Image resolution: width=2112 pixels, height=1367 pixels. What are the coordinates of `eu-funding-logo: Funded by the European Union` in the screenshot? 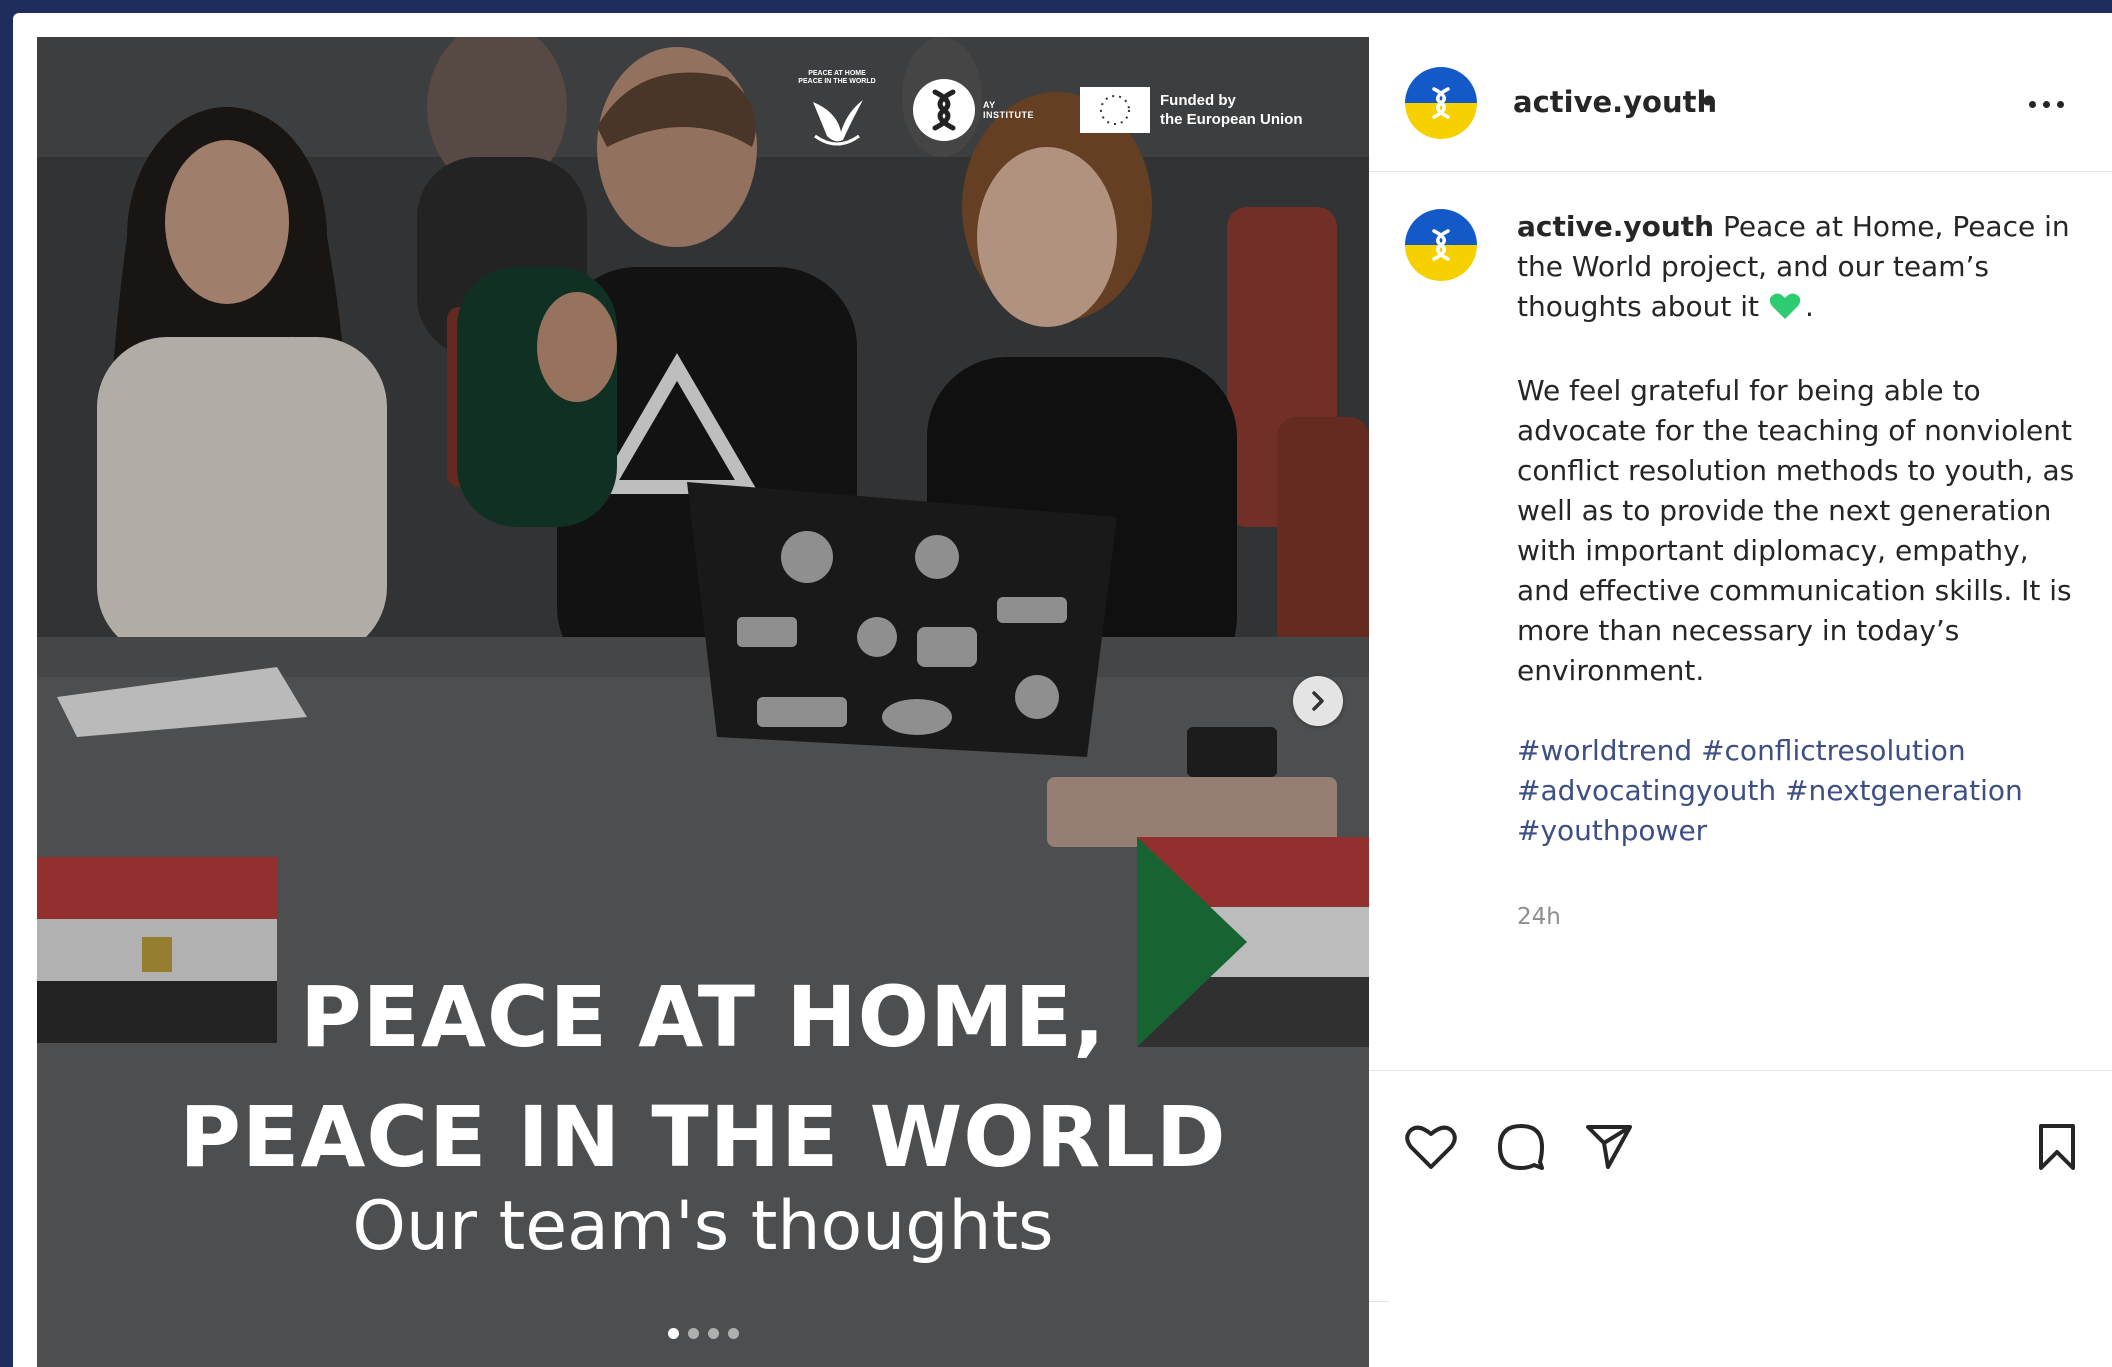 It's located at (1191, 110).